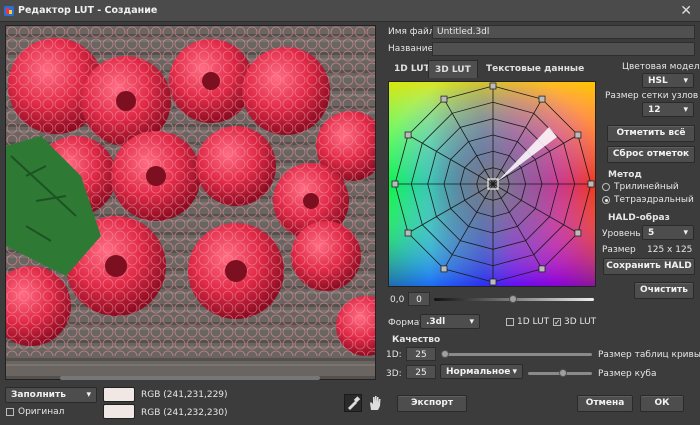 The height and width of the screenshot is (425, 700). I want to click on quality-mode-value: Нормальное, so click(478, 372).